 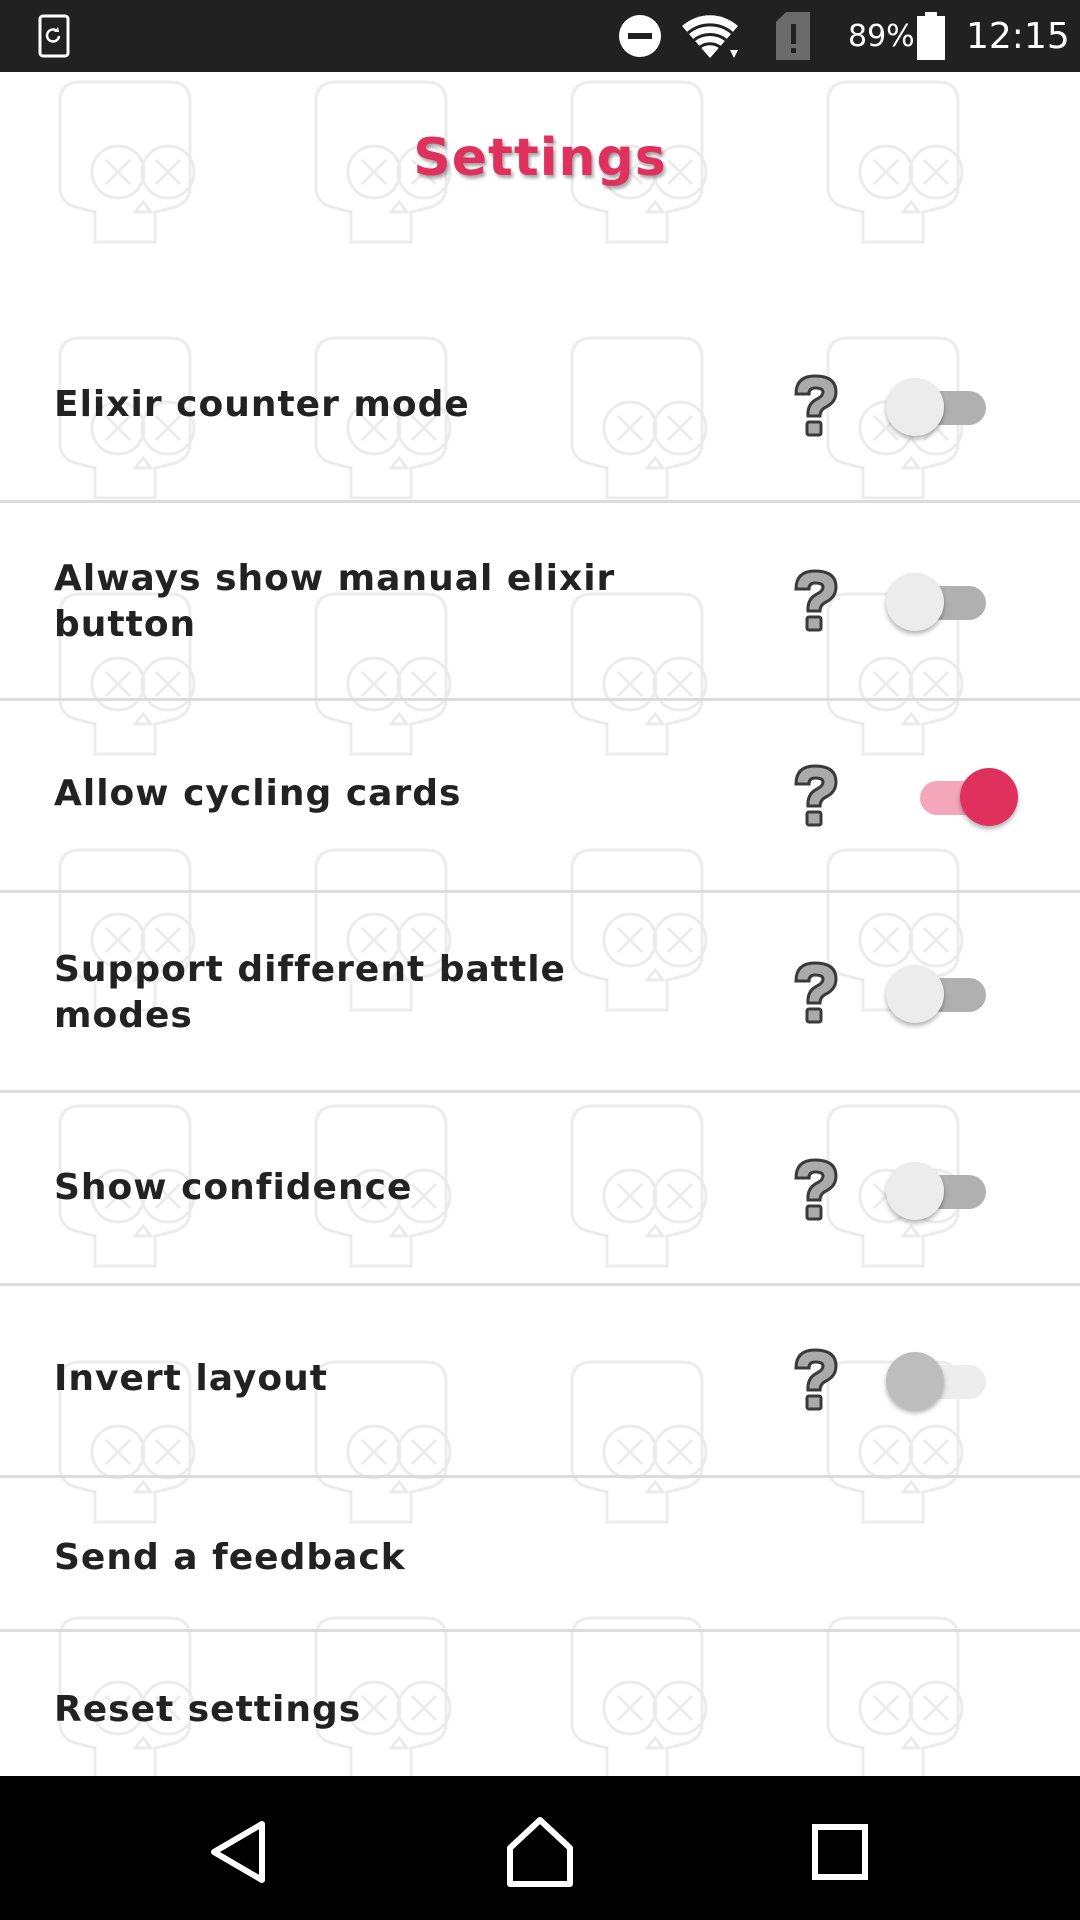 I want to click on setting-label: Show confidence, so click(x=233, y=1187).